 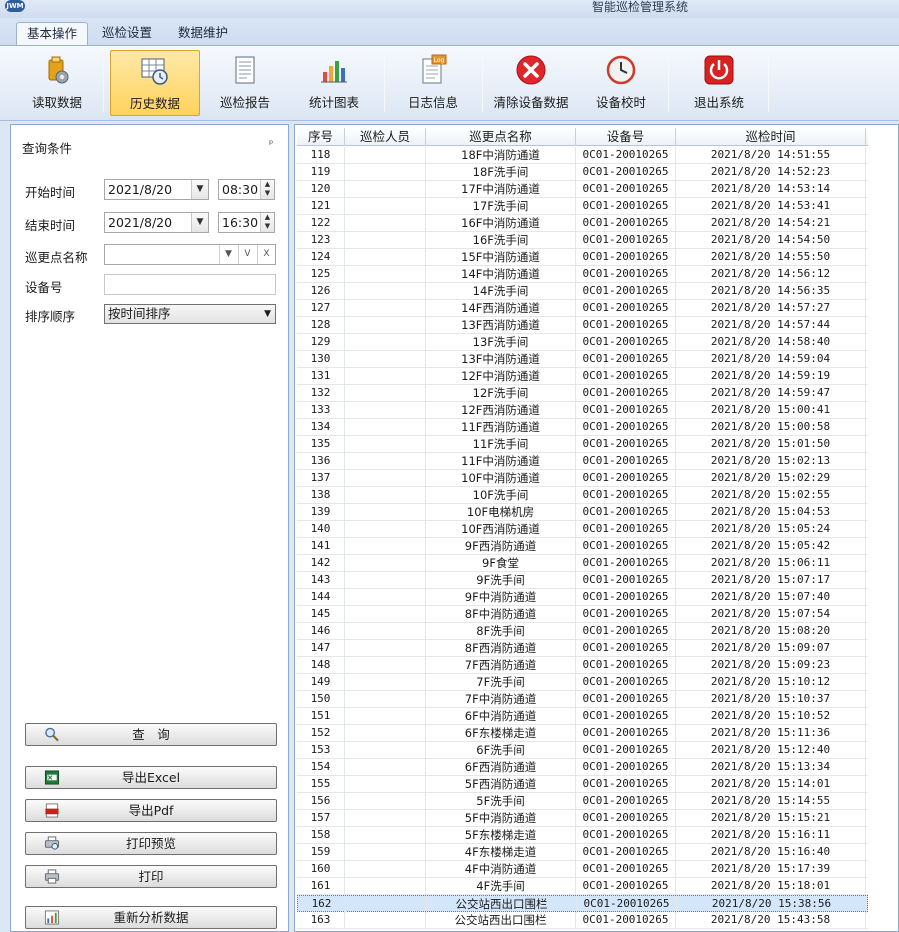 What do you see at coordinates (582, 240) in the screenshot?
I see `table-row: 123 16F洗手间 0C01-20010265 2021/8/20 14:54:50` at bounding box center [582, 240].